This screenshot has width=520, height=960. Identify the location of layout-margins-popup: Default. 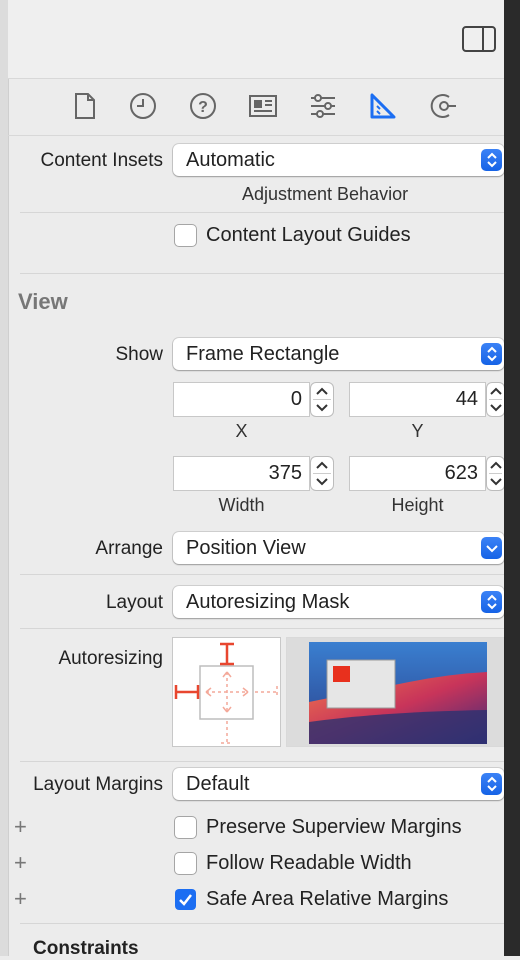
(338, 784).